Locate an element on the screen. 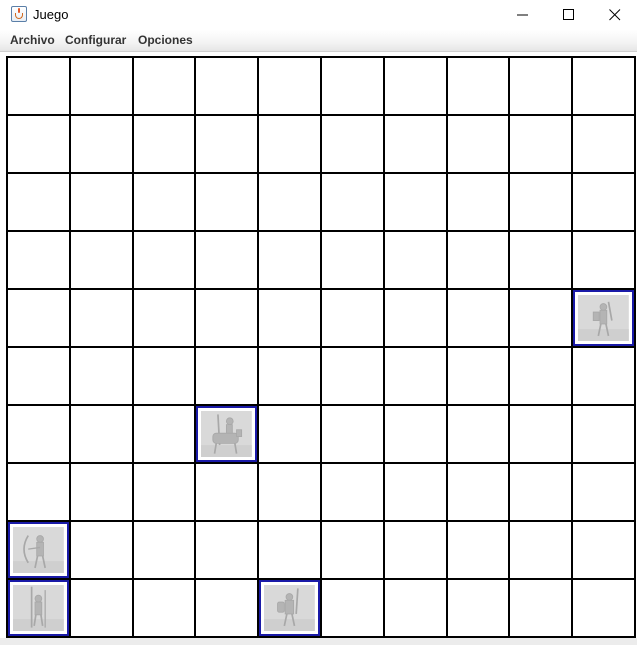 Image resolution: width=637 pixels, height=645 pixels. board-cell-r4-c8 is located at coordinates (541, 318).